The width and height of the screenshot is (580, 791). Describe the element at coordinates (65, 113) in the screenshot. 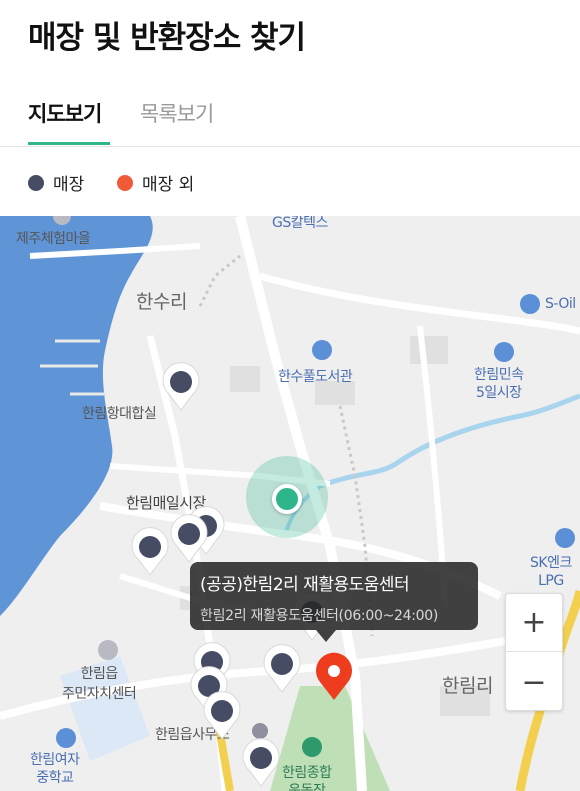

I see `tab-map-view: 지도보기` at that location.